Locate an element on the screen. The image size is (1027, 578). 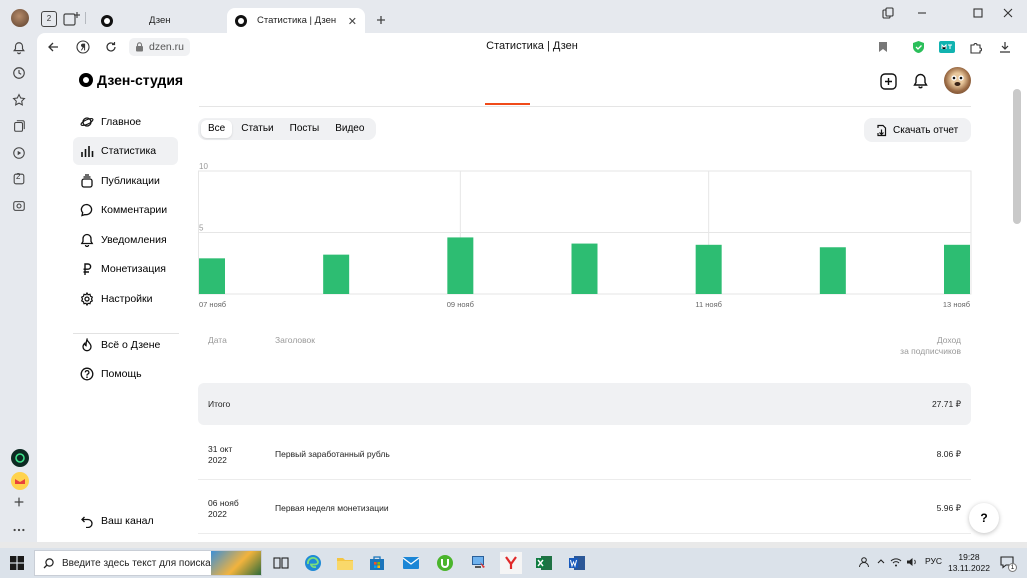
tab-manager-icon is located at coordinates (888, 13).